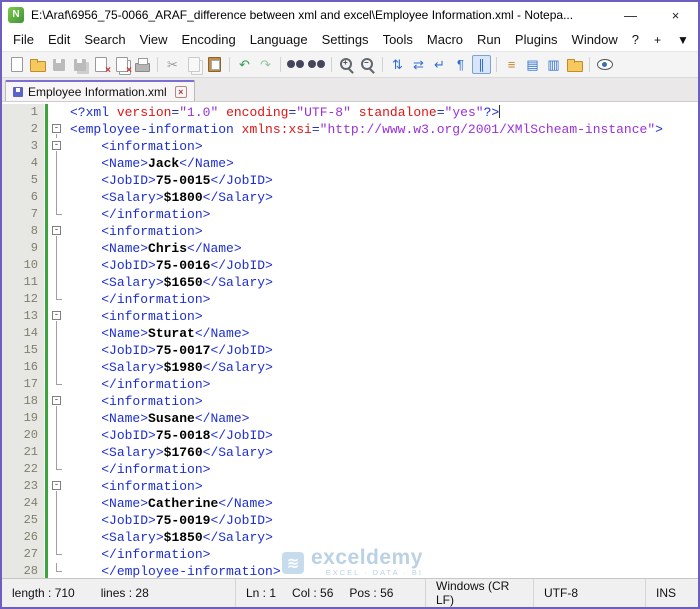 This screenshot has height=609, width=700. I want to click on menu-help: ?, so click(635, 39).